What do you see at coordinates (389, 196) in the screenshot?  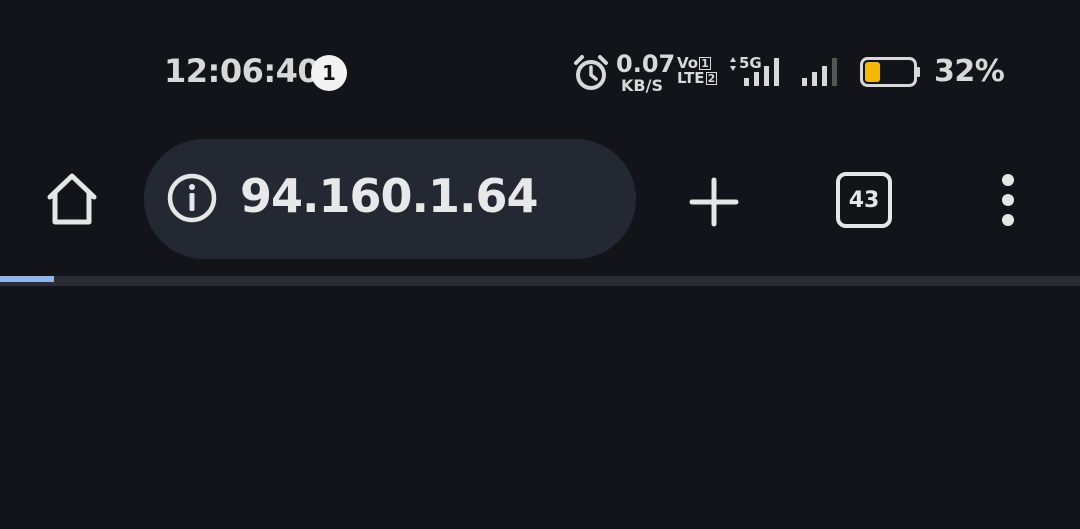 I see `url-text: 94.160.1.64` at bounding box center [389, 196].